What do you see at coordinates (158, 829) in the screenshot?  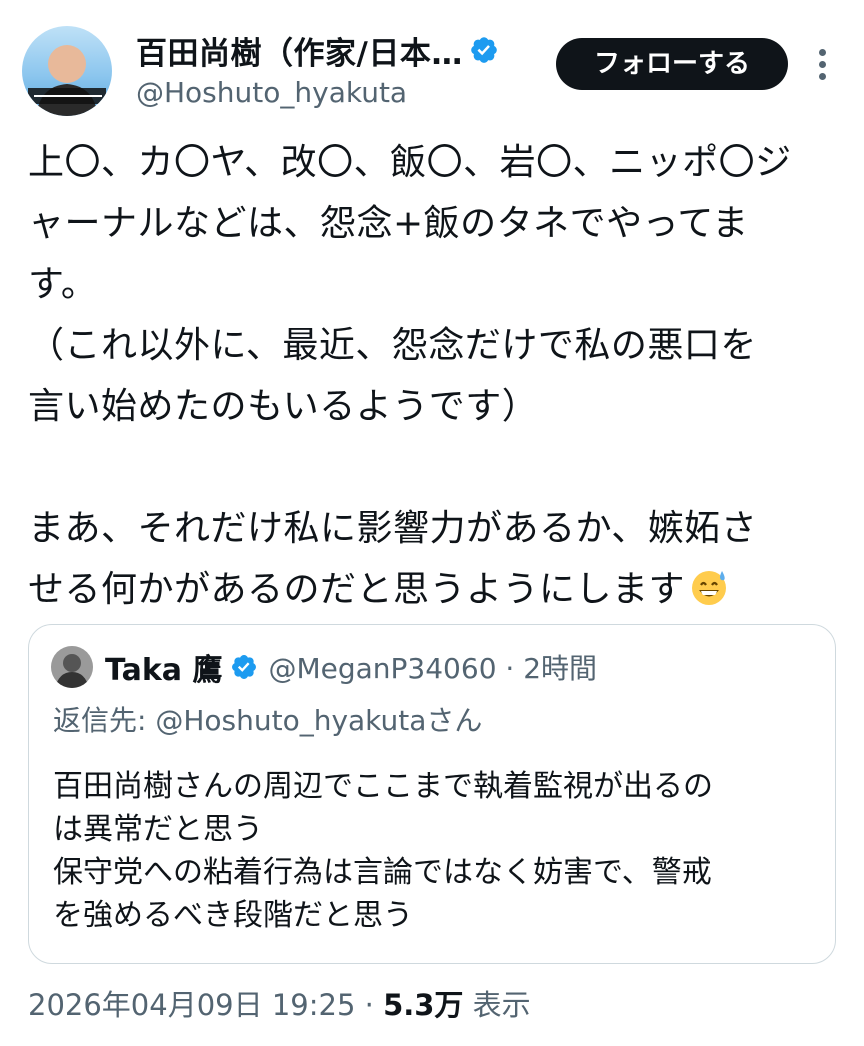 I see `quote-line: は異常だと思う` at bounding box center [158, 829].